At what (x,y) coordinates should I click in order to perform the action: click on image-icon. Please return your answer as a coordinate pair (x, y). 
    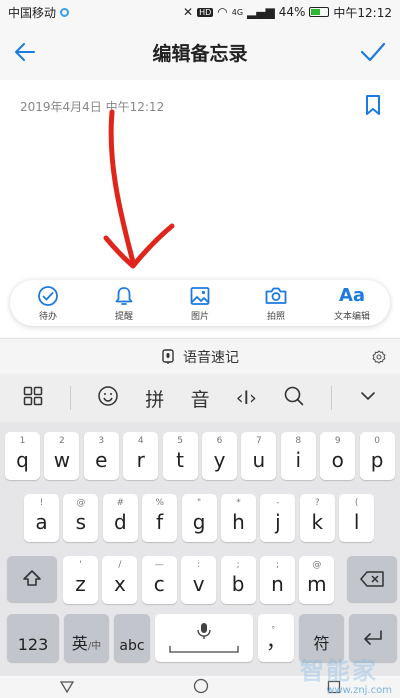
    Looking at the image, I should click on (200, 295).